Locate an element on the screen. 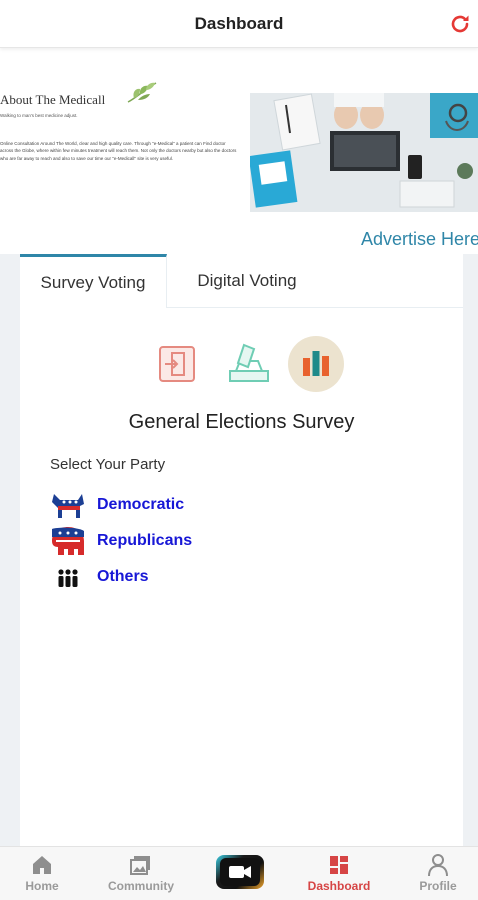 The width and height of the screenshot is (478, 900). image-gallery-icon is located at coordinates (141, 865).